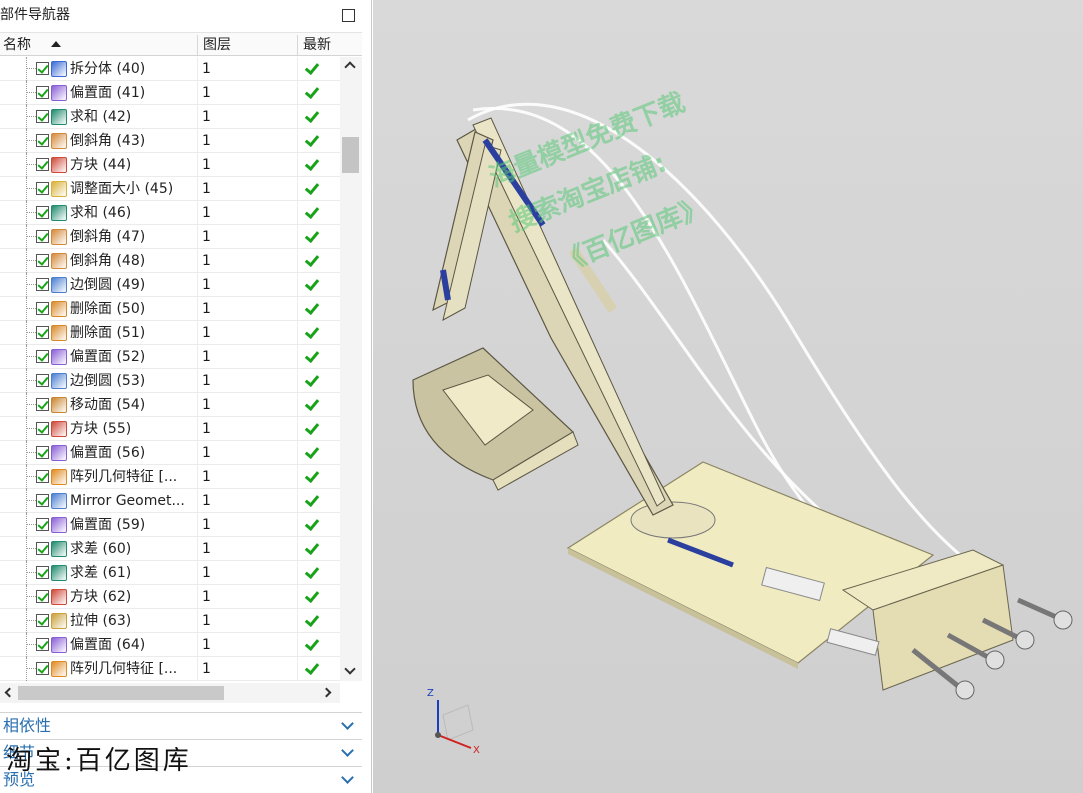 Image resolution: width=1083 pixels, height=793 pixels. Describe the element at coordinates (476, 750) in the screenshot. I see `x-axis-label: X` at that location.